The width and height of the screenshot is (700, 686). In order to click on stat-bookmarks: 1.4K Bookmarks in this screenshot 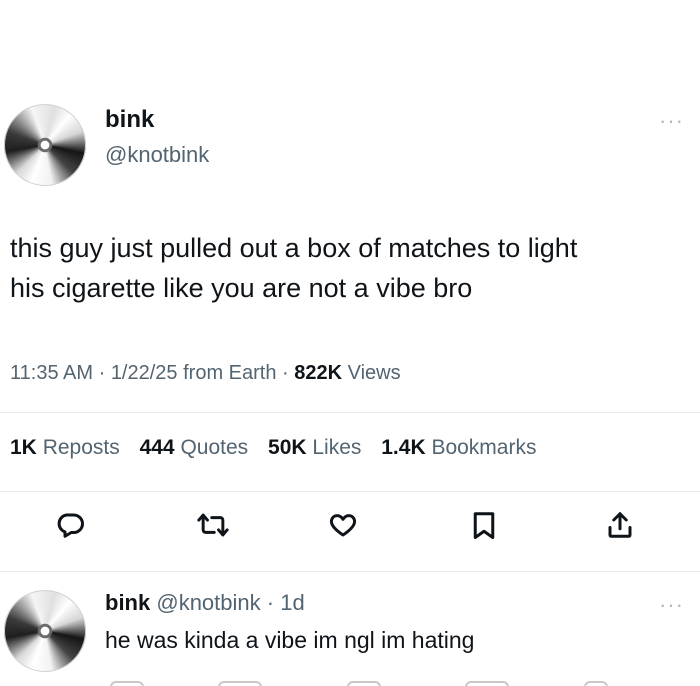, I will do `click(458, 447)`.